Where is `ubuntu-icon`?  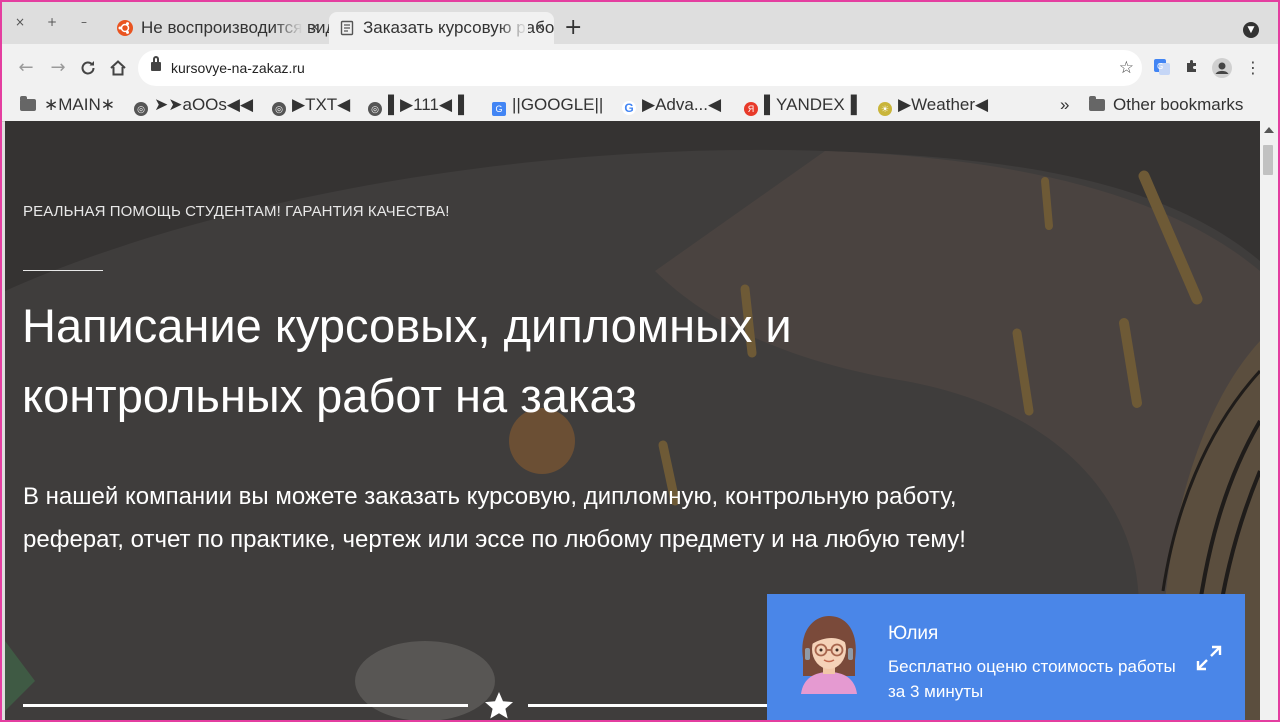 ubuntu-icon is located at coordinates (125, 28).